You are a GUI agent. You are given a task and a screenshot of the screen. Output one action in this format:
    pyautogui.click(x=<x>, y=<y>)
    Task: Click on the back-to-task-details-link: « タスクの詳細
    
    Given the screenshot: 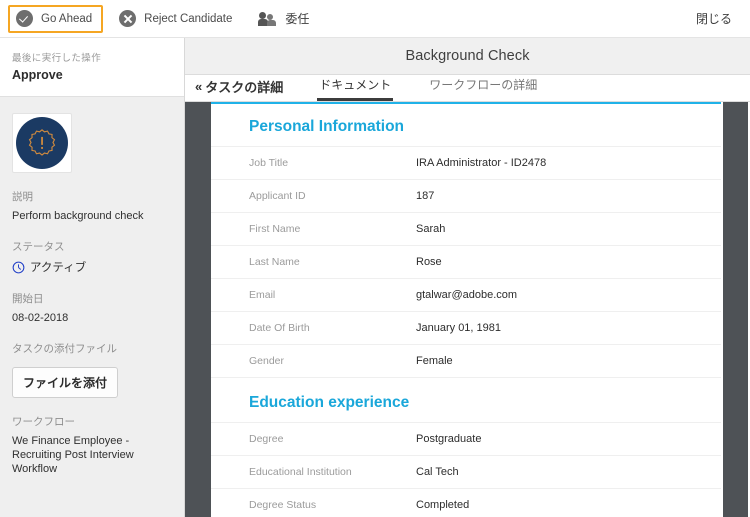 What is the action you would take?
    pyautogui.click(x=234, y=89)
    